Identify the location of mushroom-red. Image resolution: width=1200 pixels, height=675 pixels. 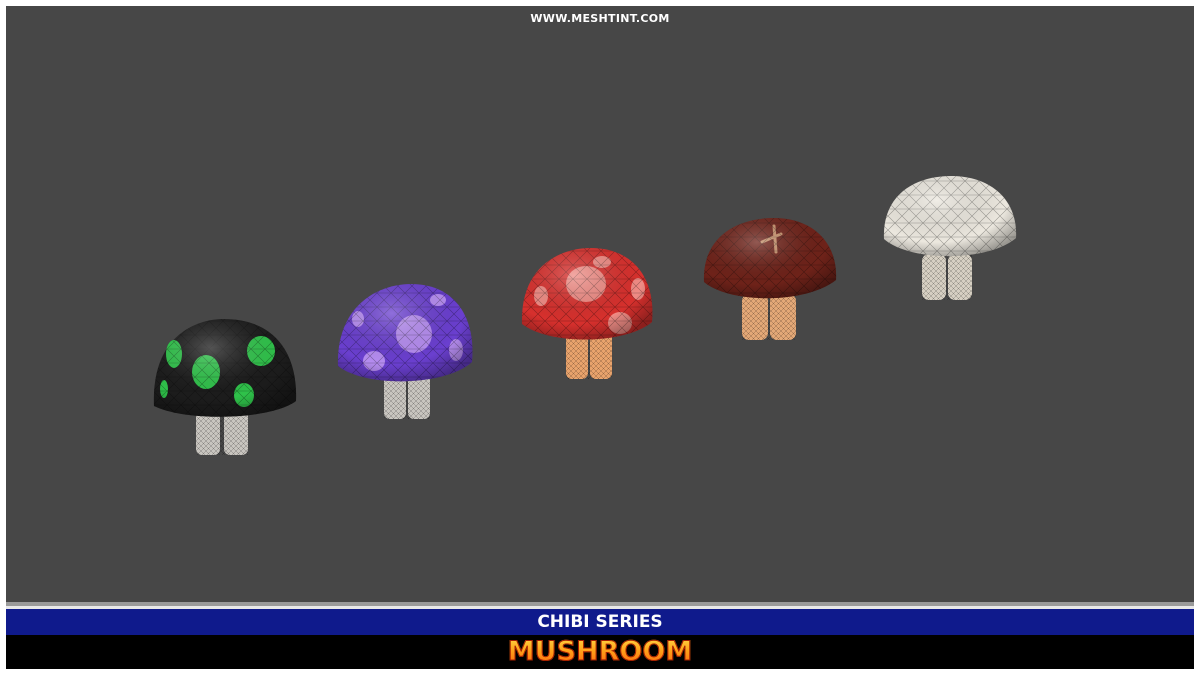
(587, 313).